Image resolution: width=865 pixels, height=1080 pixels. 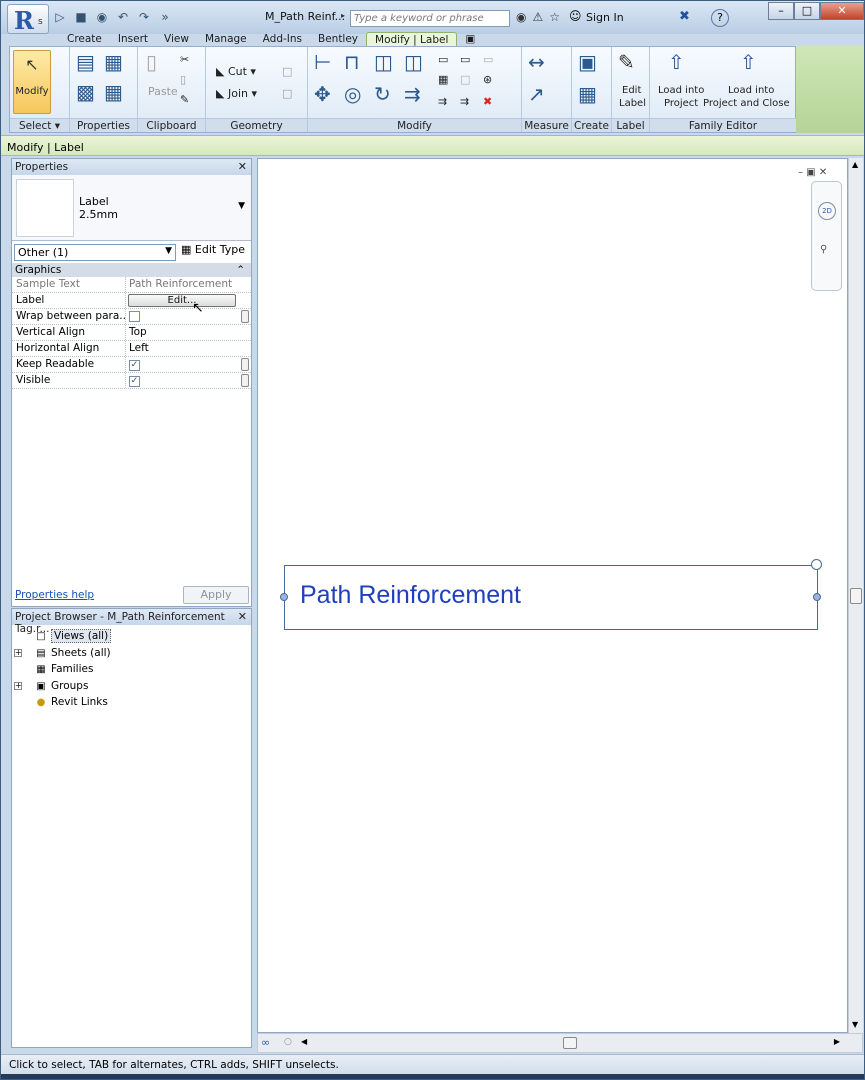 I want to click on scroll-left-icon: ◀, so click(x=304, y=1041).